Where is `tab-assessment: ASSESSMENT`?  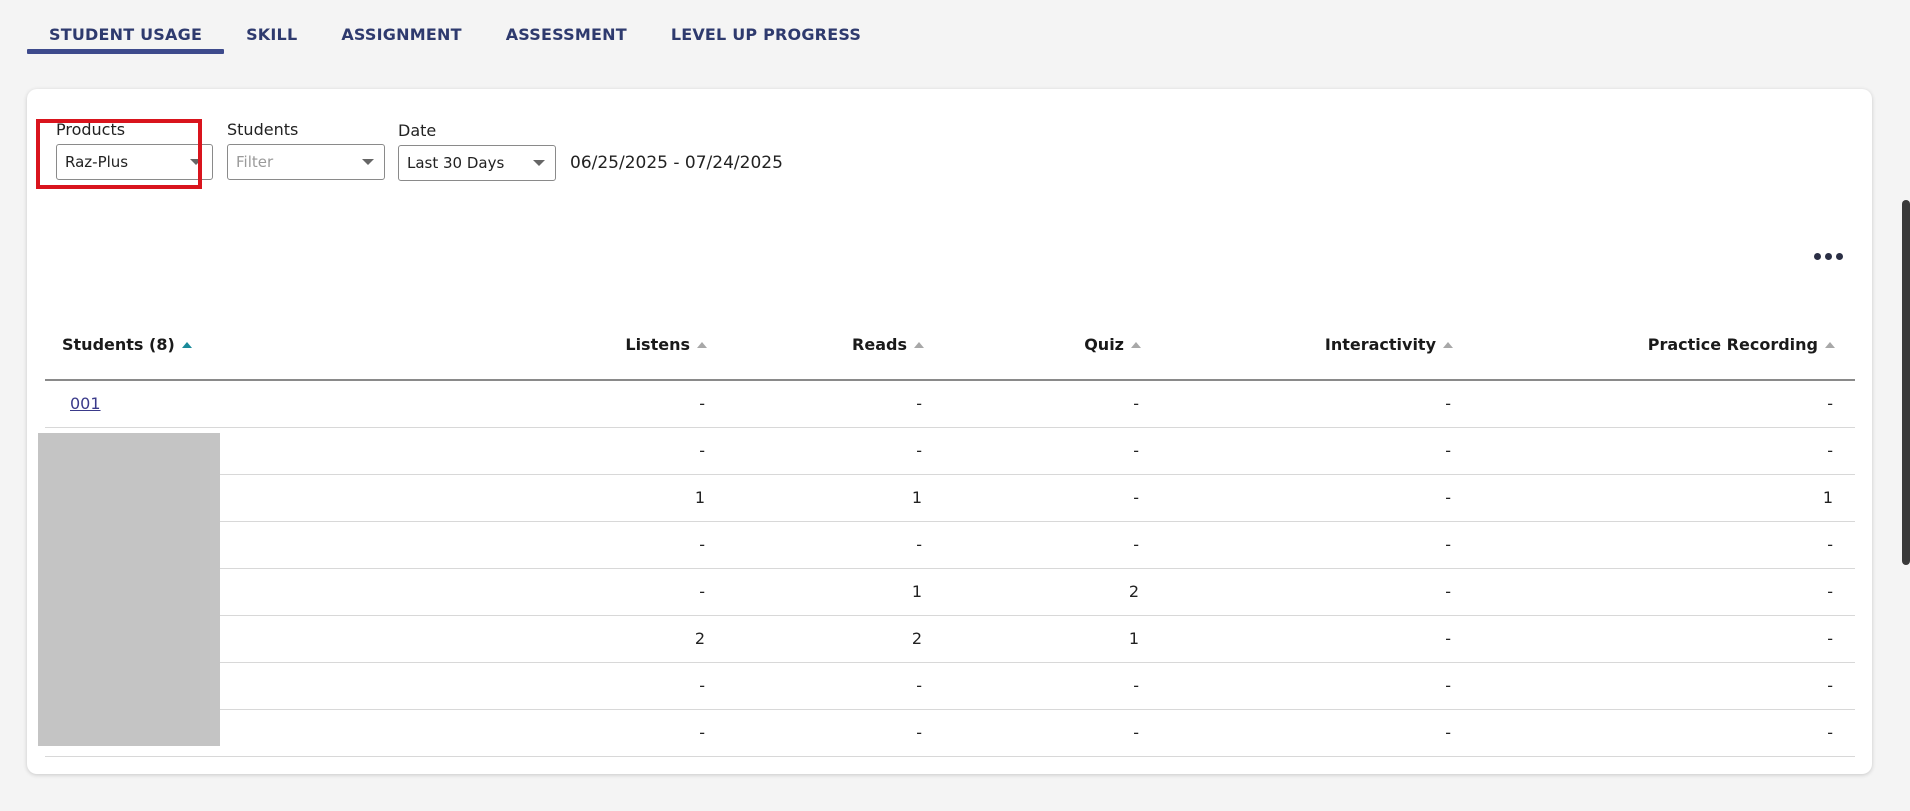 tab-assessment: ASSESSMENT is located at coordinates (566, 27).